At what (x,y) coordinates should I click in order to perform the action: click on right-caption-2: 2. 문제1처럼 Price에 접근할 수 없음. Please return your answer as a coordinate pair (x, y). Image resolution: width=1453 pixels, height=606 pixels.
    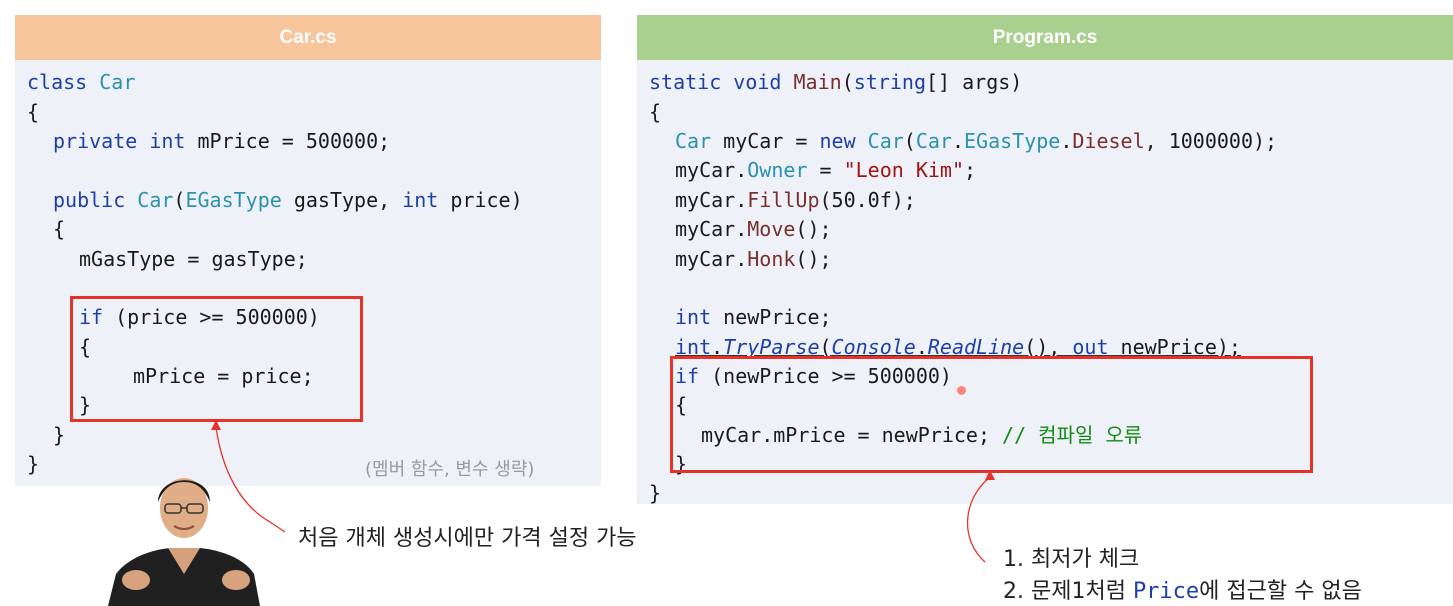
    Looking at the image, I should click on (1182, 589).